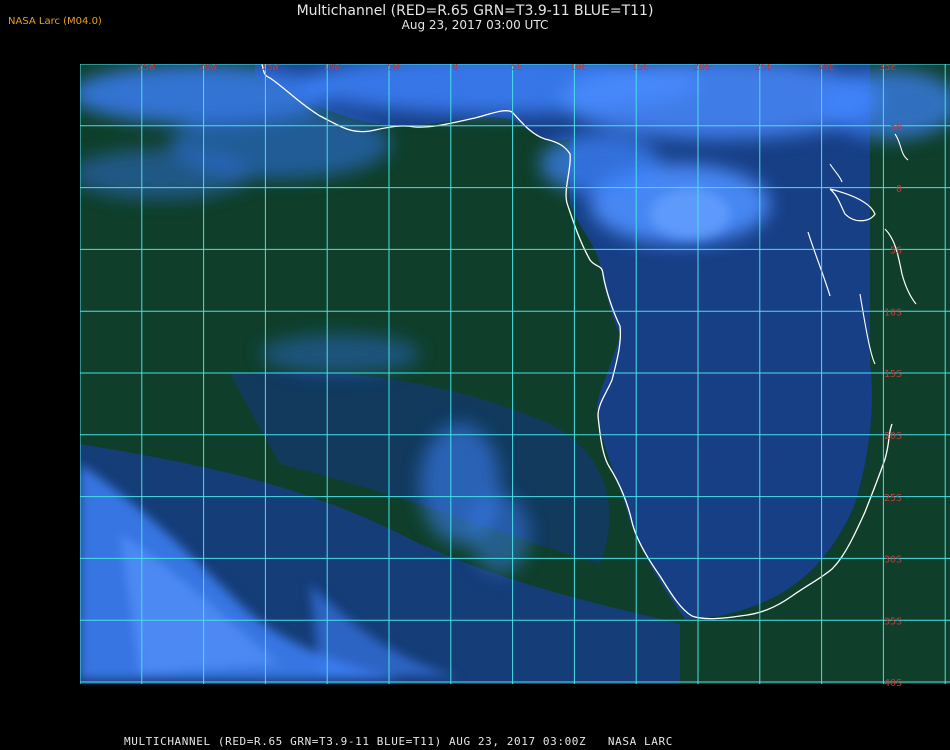  Describe the element at coordinates (826, 68) in the screenshot. I see `longitude-label: 30E` at that location.